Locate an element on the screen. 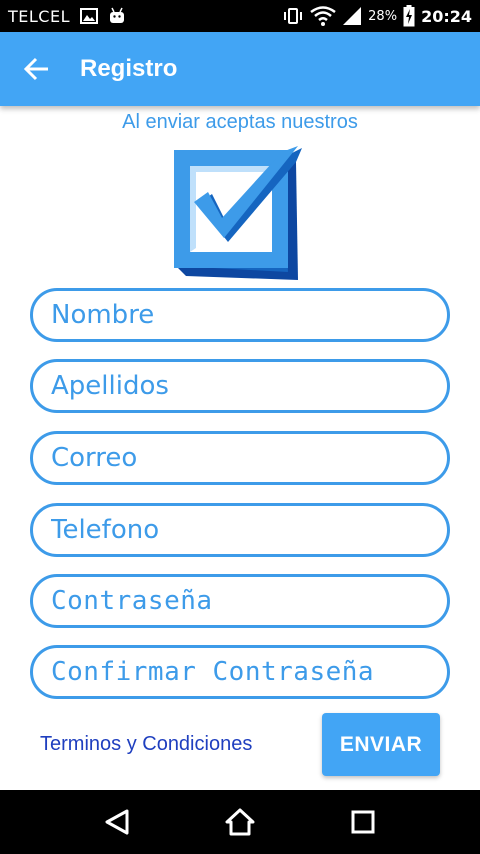 The width and height of the screenshot is (480, 854). telefono-field is located at coordinates (240, 530).